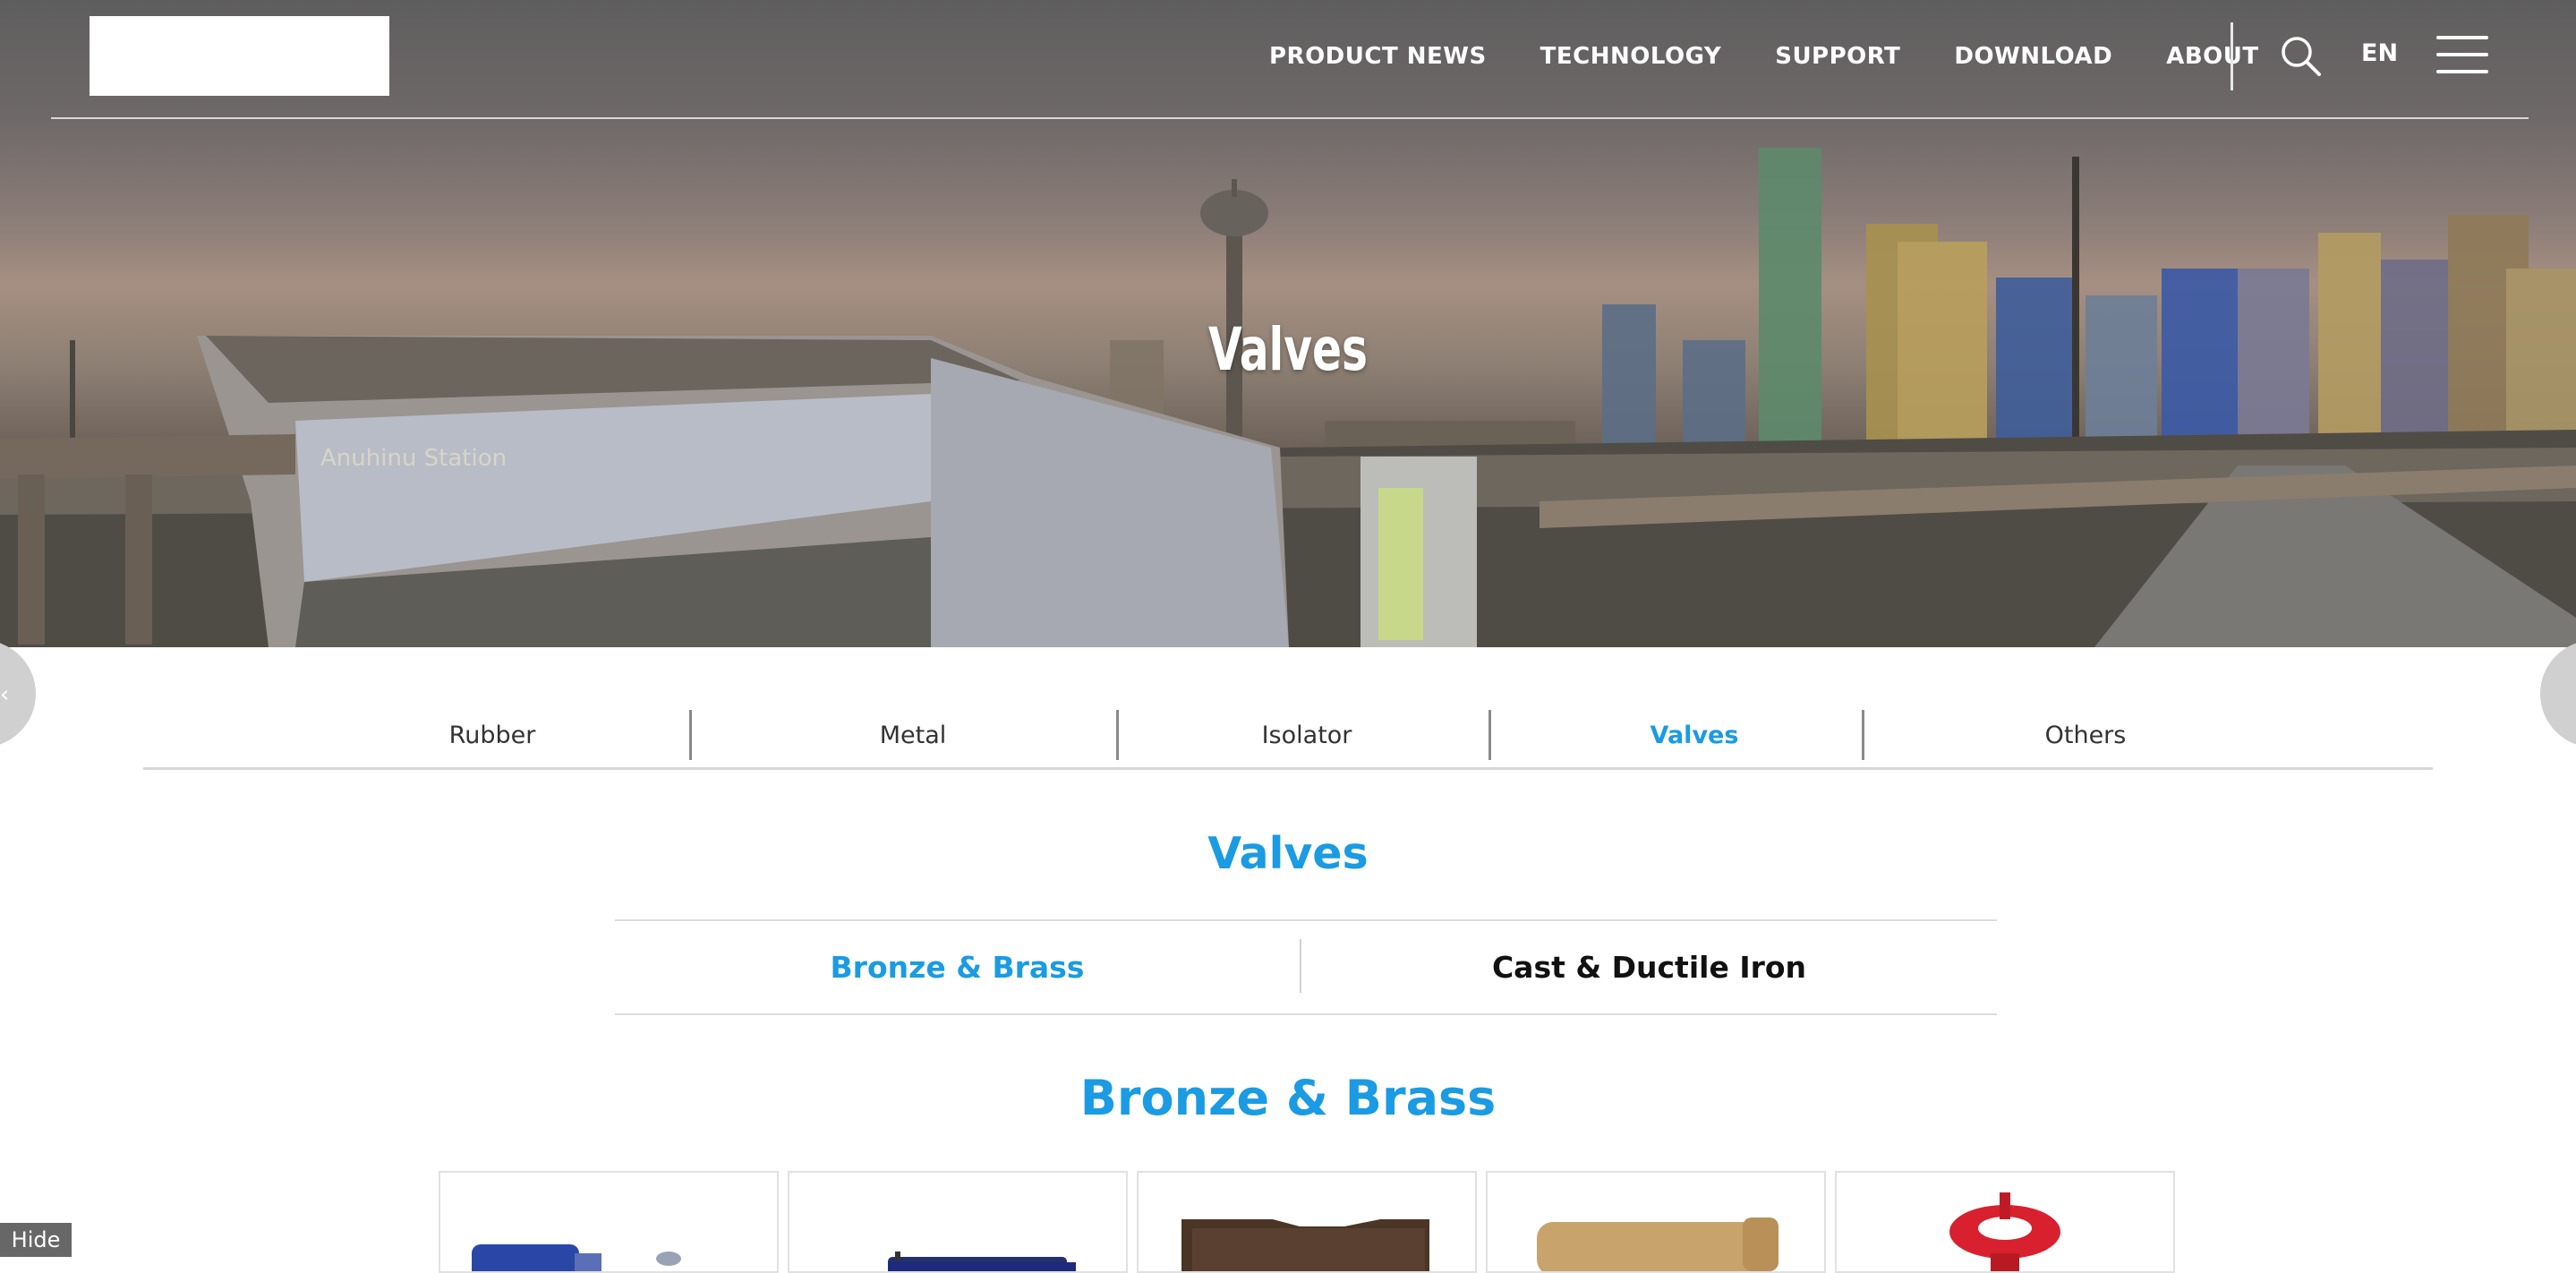 This screenshot has height=1273, width=2576. I want to click on nav-about: ABOUT, so click(2212, 56).